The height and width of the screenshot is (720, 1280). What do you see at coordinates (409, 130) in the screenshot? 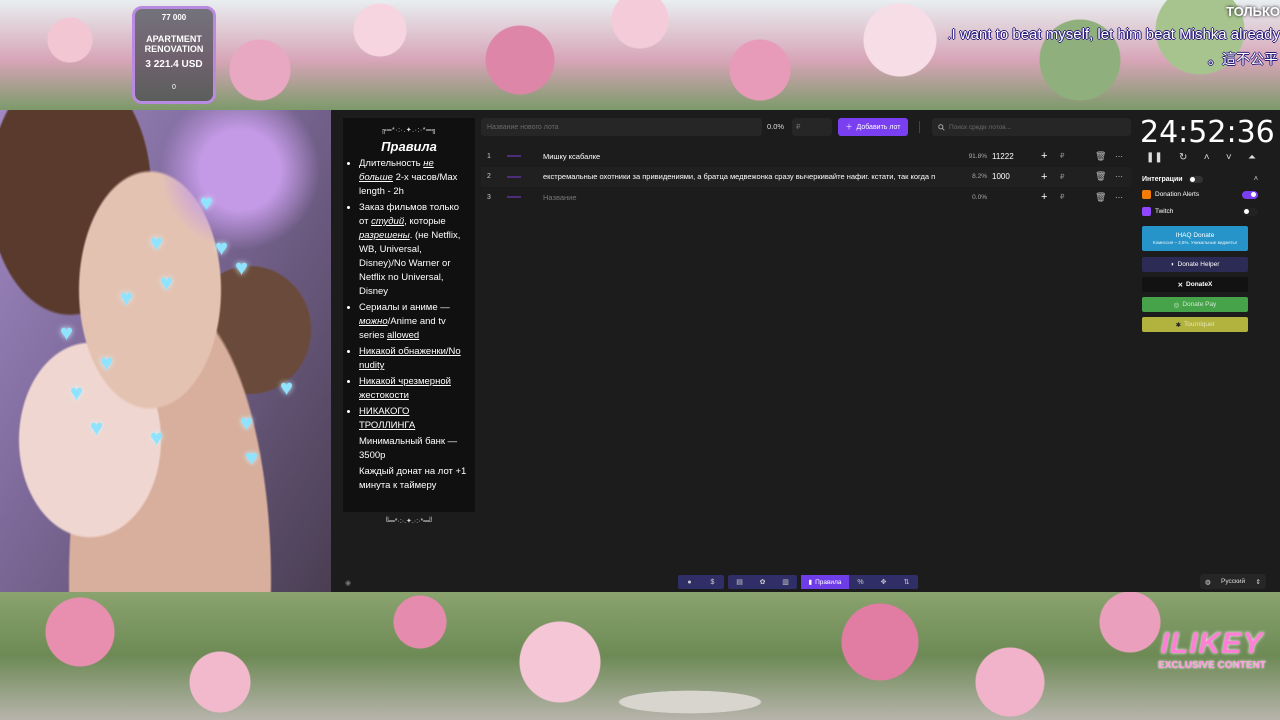
I see `rules-decoration-top: ╔═*·:·.✦.·:·*═╗` at bounding box center [409, 130].